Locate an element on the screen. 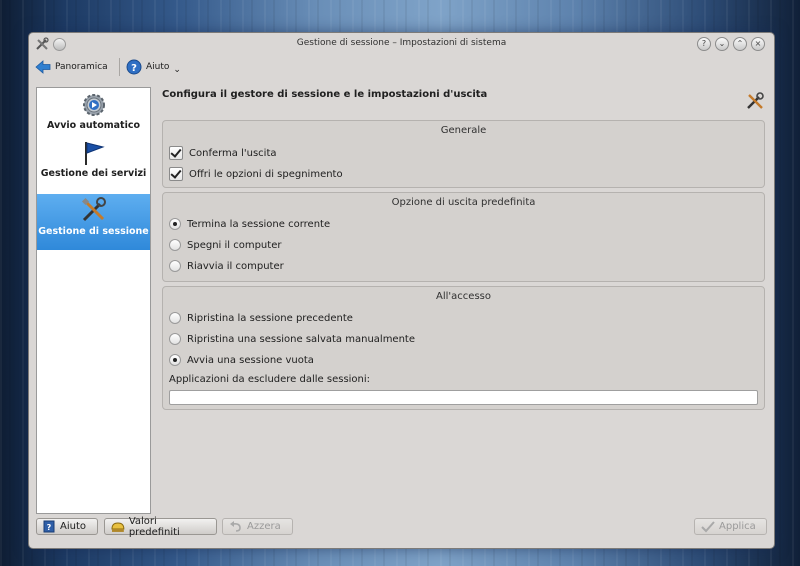 Image resolution: width=800 pixels, height=566 pixels. help-icon: ? is located at coordinates (134, 67).